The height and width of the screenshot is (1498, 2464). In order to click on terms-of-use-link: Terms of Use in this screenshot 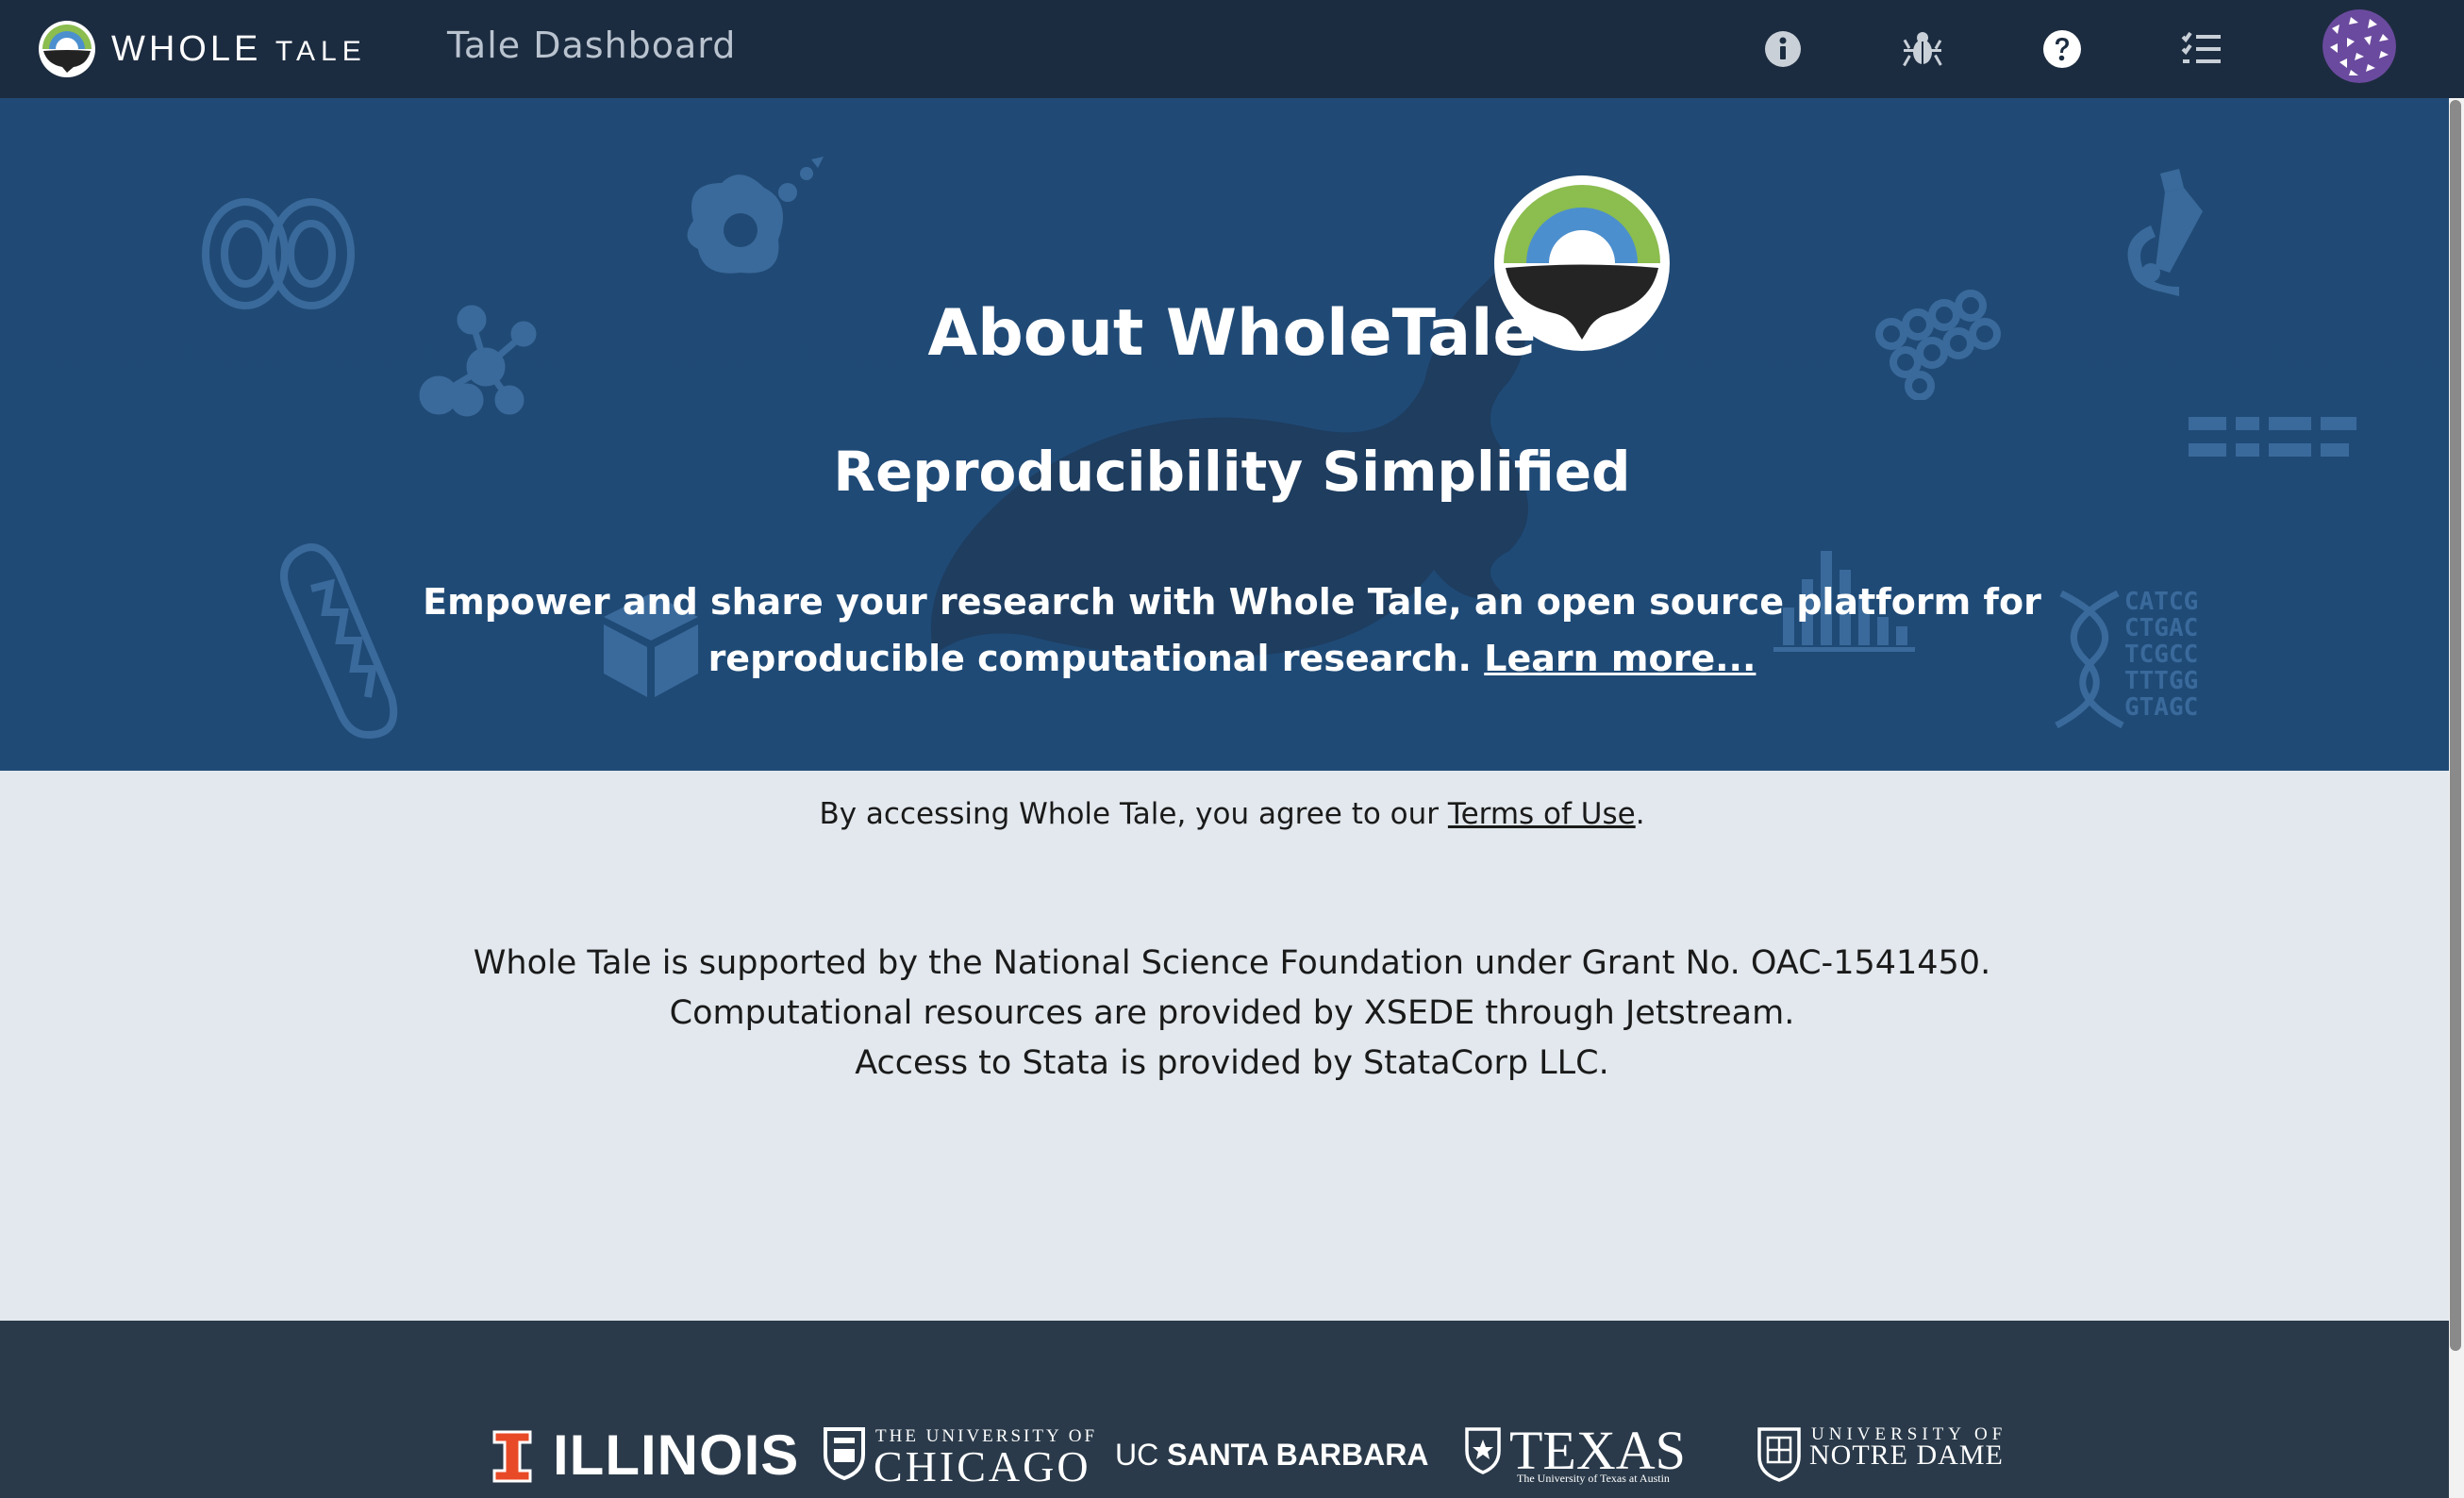, I will do `click(1542, 814)`.